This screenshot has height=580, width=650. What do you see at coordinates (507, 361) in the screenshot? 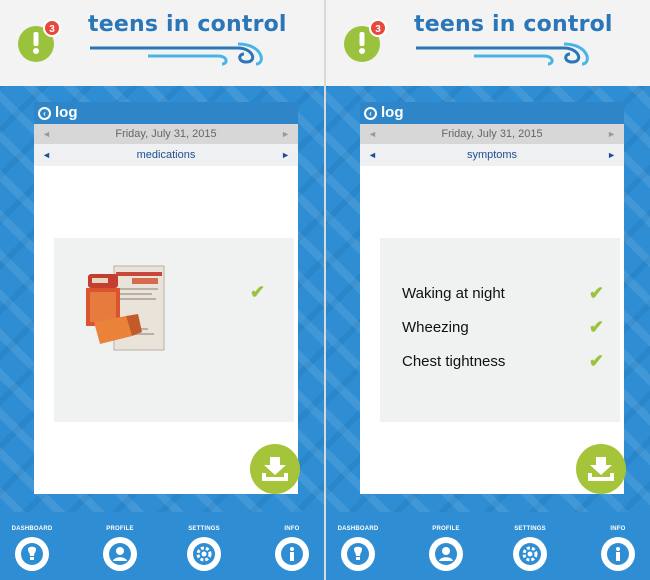
I see `symptom-item: Chest tightness ✔` at bounding box center [507, 361].